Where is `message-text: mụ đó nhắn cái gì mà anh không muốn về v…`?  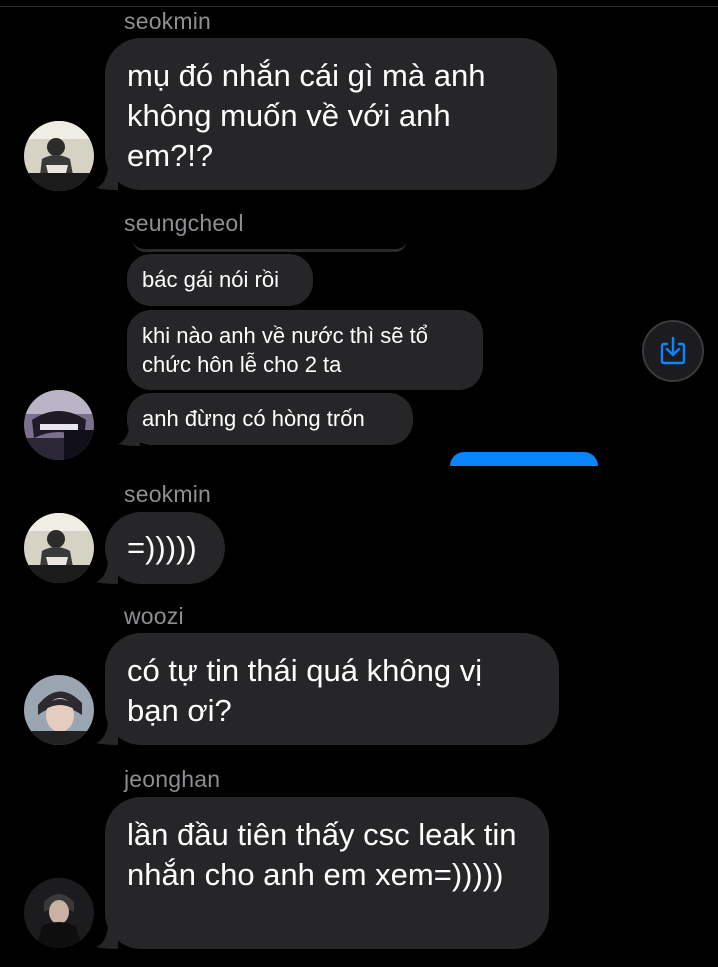
message-text: mụ đó nhắn cái gì mà anh không muốn về v… is located at coordinates (306, 115).